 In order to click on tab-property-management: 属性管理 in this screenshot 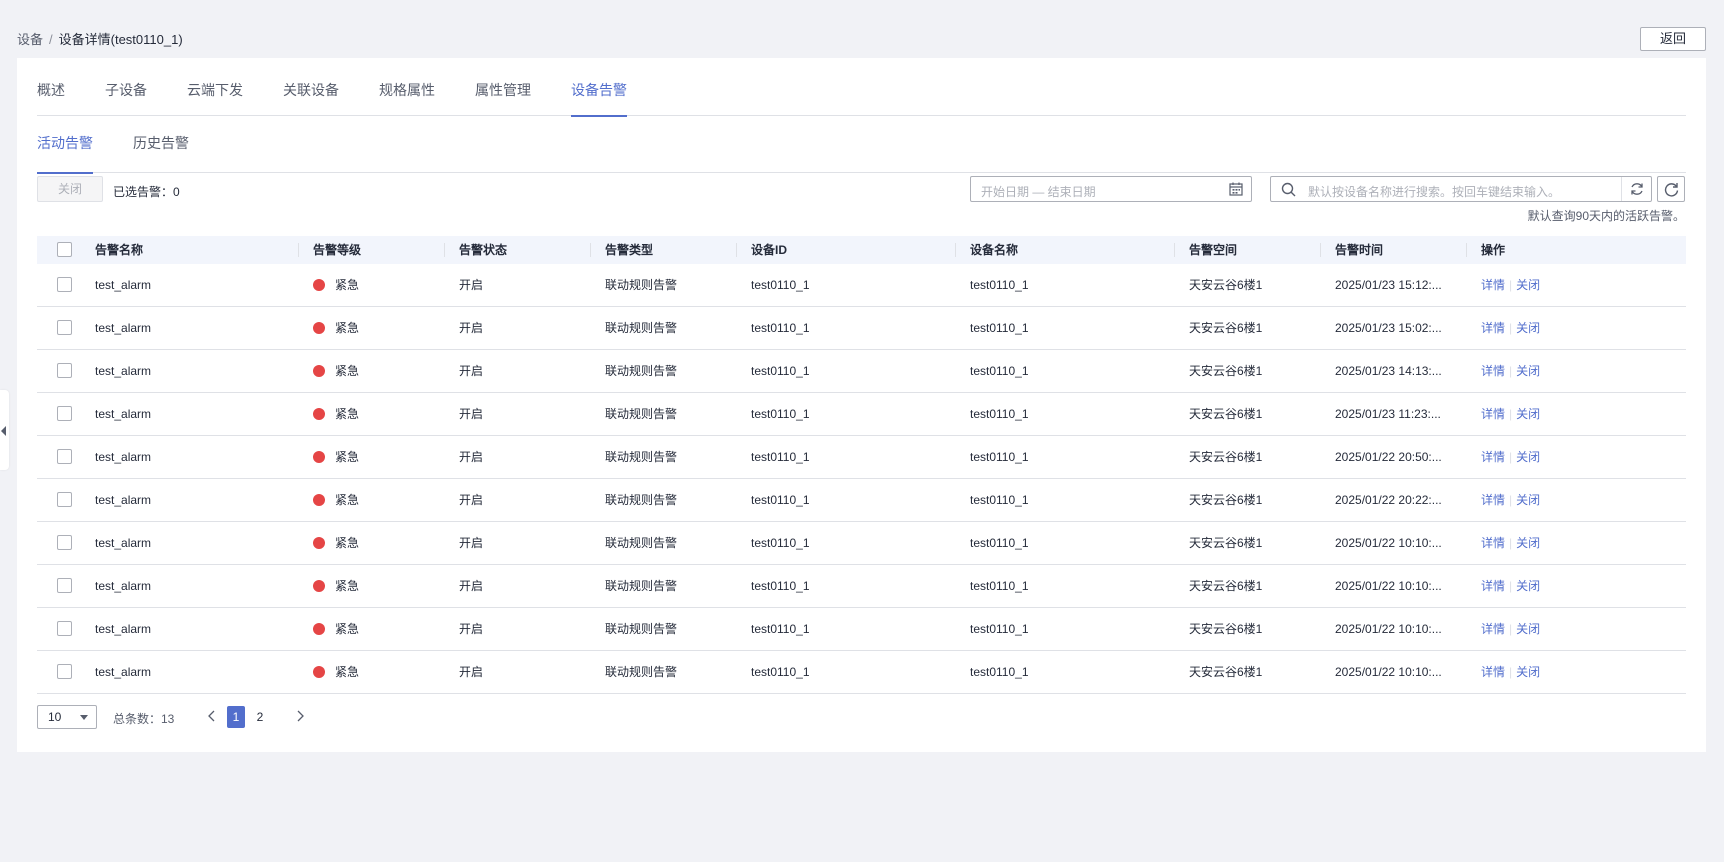, I will do `click(503, 98)`.